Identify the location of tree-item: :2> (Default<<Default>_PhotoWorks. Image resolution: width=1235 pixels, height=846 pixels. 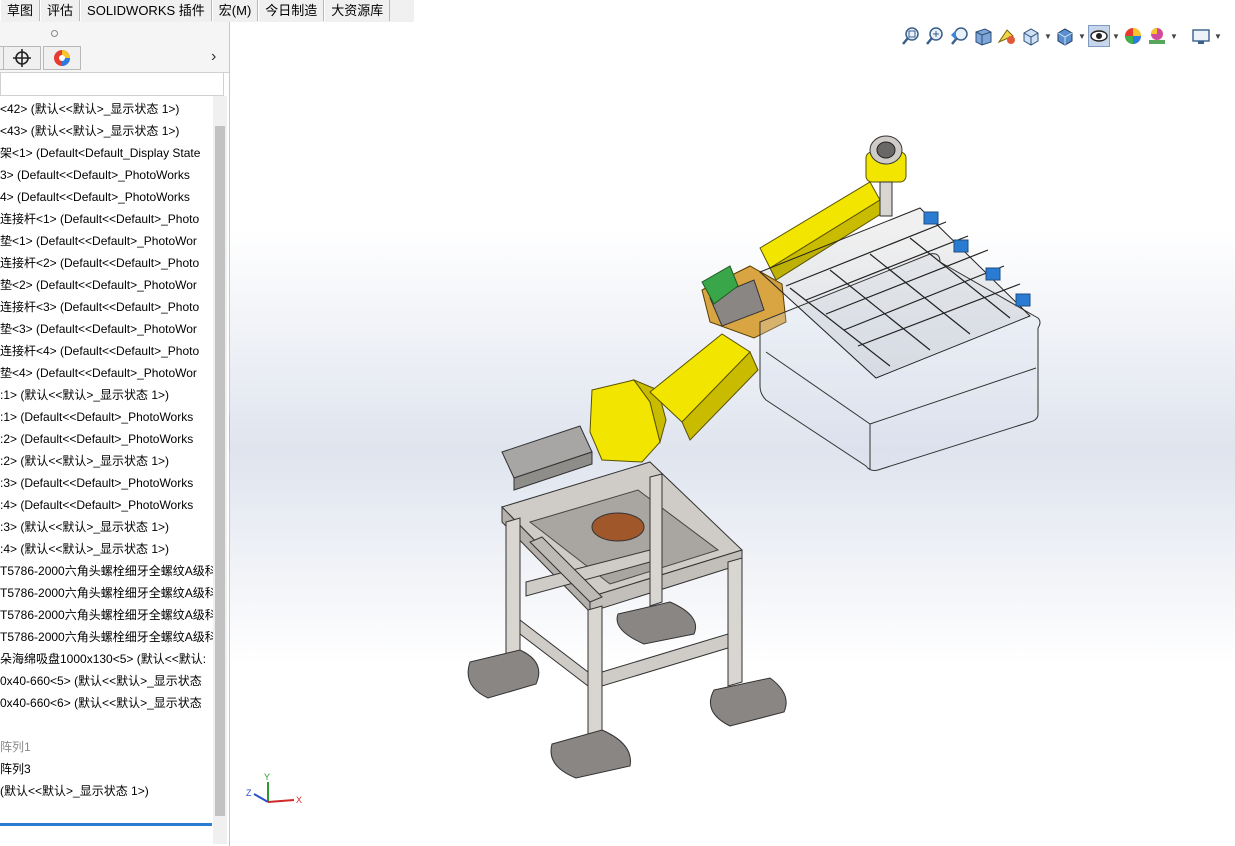
(108, 439).